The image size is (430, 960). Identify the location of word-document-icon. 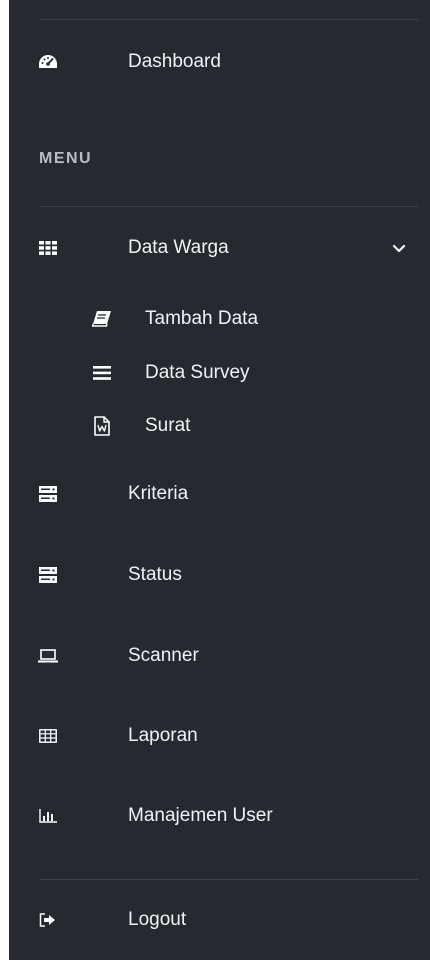
(102, 426).